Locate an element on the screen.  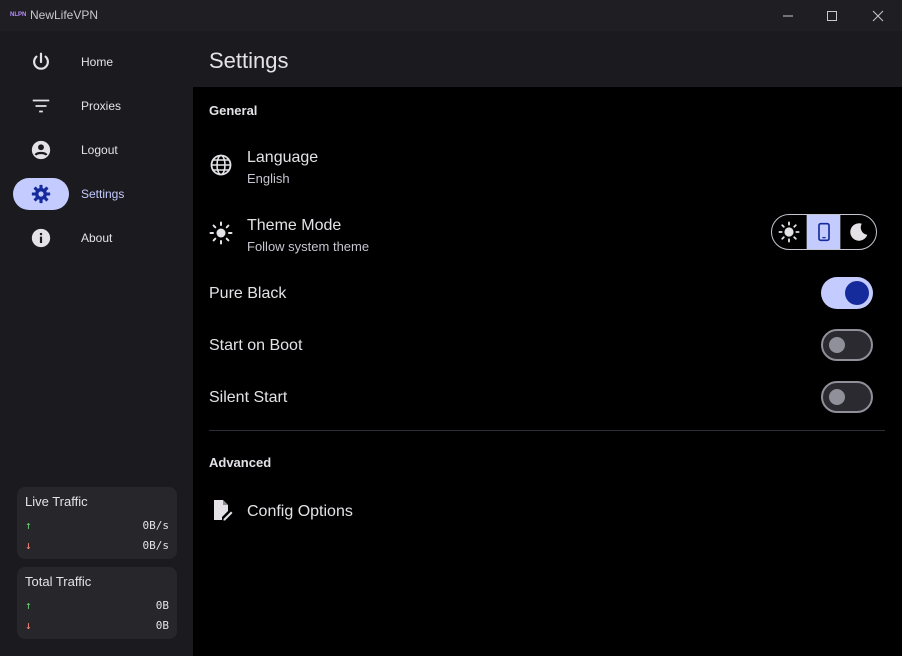
theme-mode-value: Follow system theme is located at coordinates (308, 246).